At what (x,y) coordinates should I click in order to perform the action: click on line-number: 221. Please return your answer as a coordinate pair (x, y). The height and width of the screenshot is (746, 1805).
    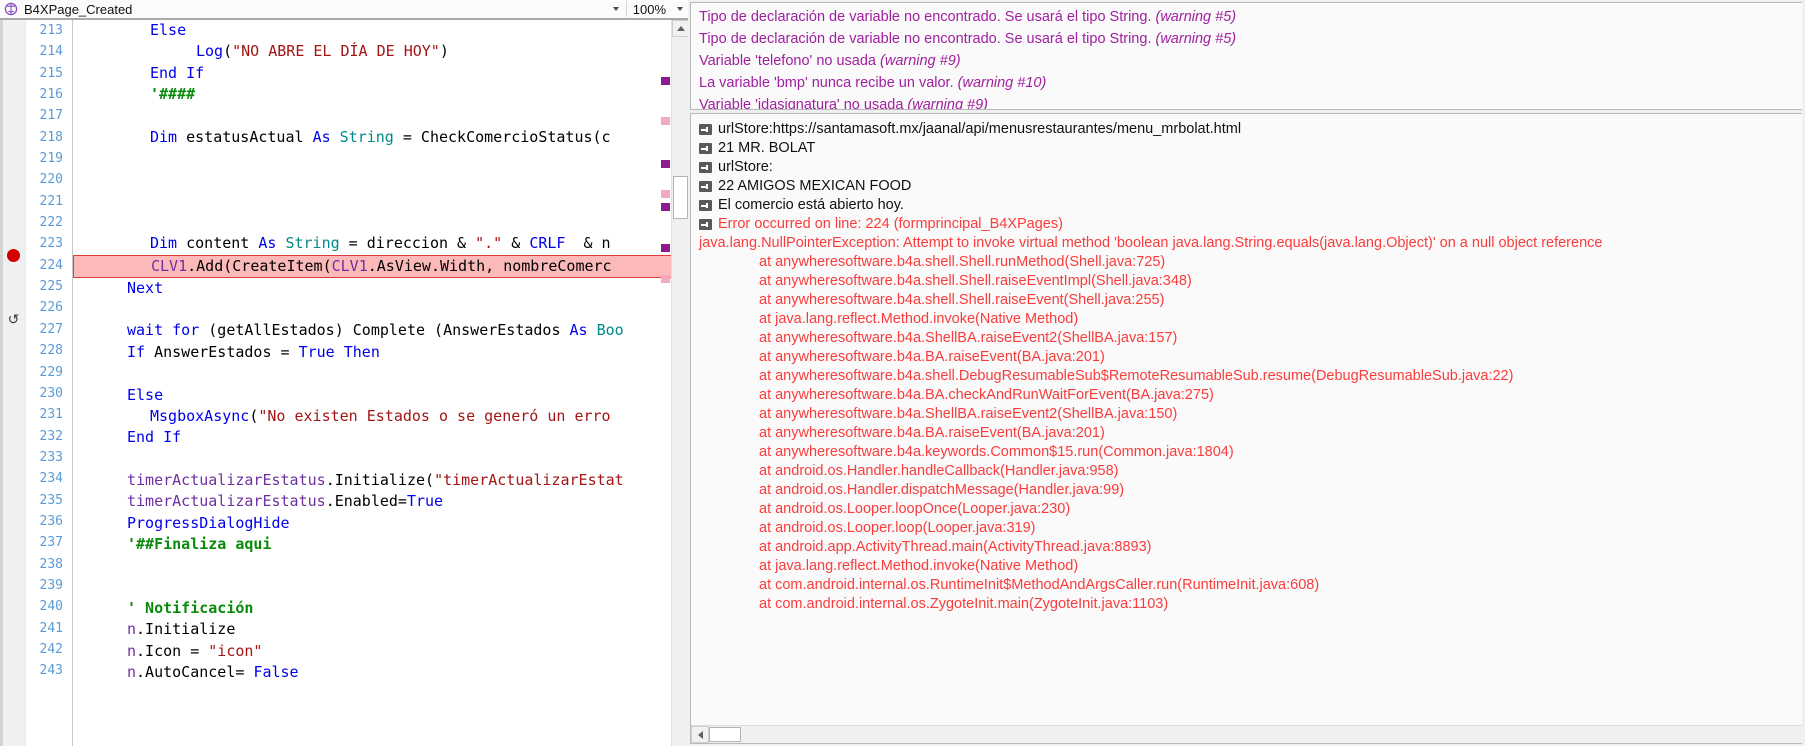
    Looking at the image, I should click on (51, 201).